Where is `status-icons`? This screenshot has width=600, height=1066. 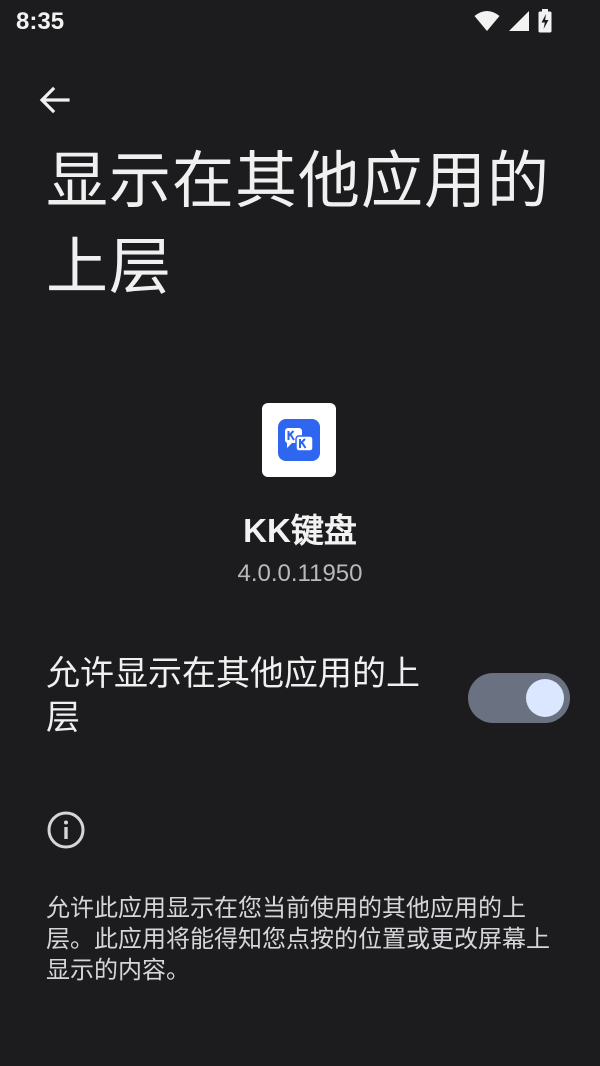 status-icons is located at coordinates (513, 21).